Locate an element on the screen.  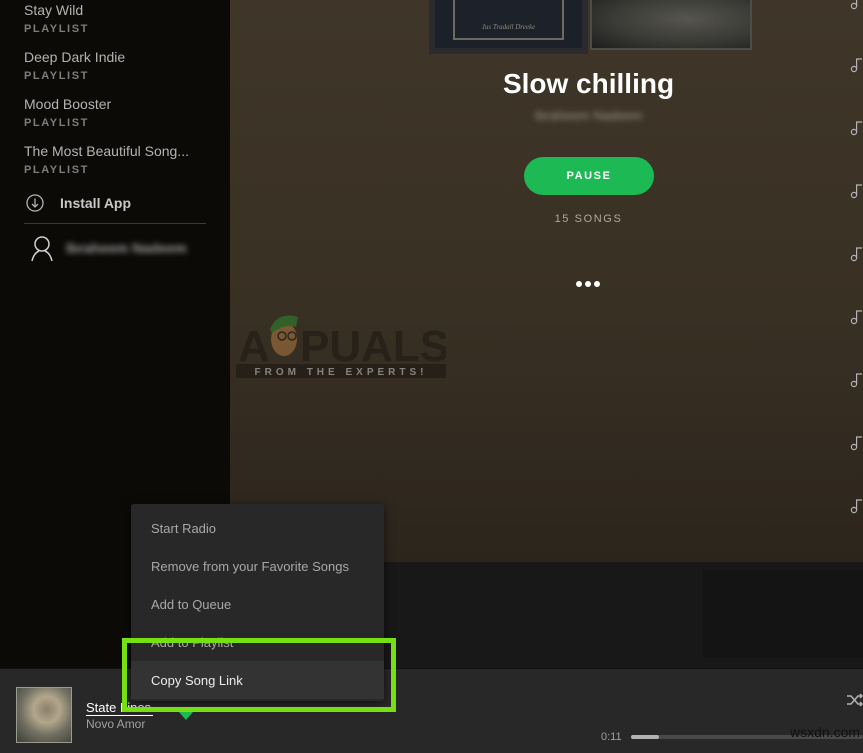
playlist-owner: Ibraheem Nadeem is located at coordinates (546, 115).